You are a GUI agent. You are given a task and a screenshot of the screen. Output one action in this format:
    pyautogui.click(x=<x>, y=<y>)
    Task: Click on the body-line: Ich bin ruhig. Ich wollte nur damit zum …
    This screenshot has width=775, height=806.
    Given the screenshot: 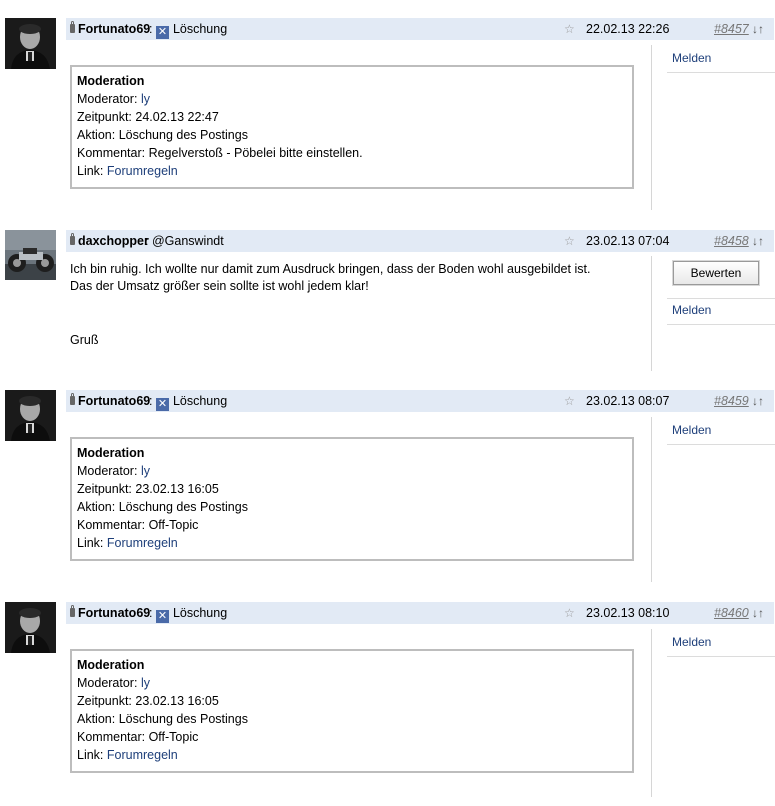 What is the action you would take?
    pyautogui.click(x=330, y=269)
    